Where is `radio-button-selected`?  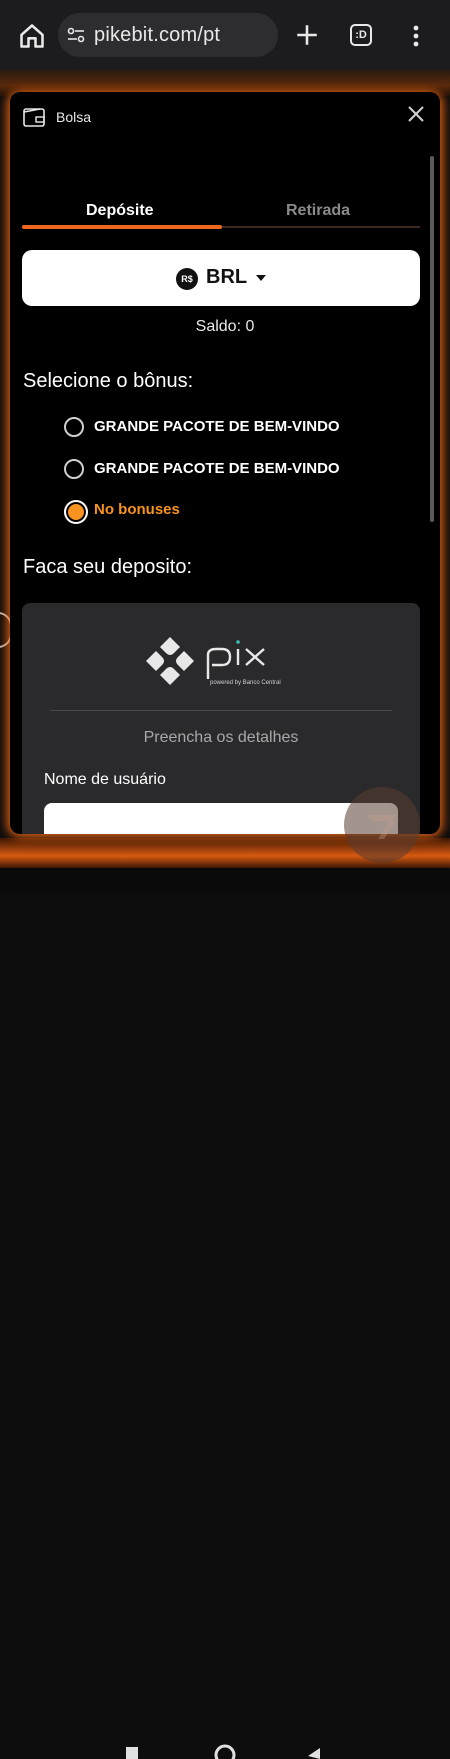 radio-button-selected is located at coordinates (76, 512).